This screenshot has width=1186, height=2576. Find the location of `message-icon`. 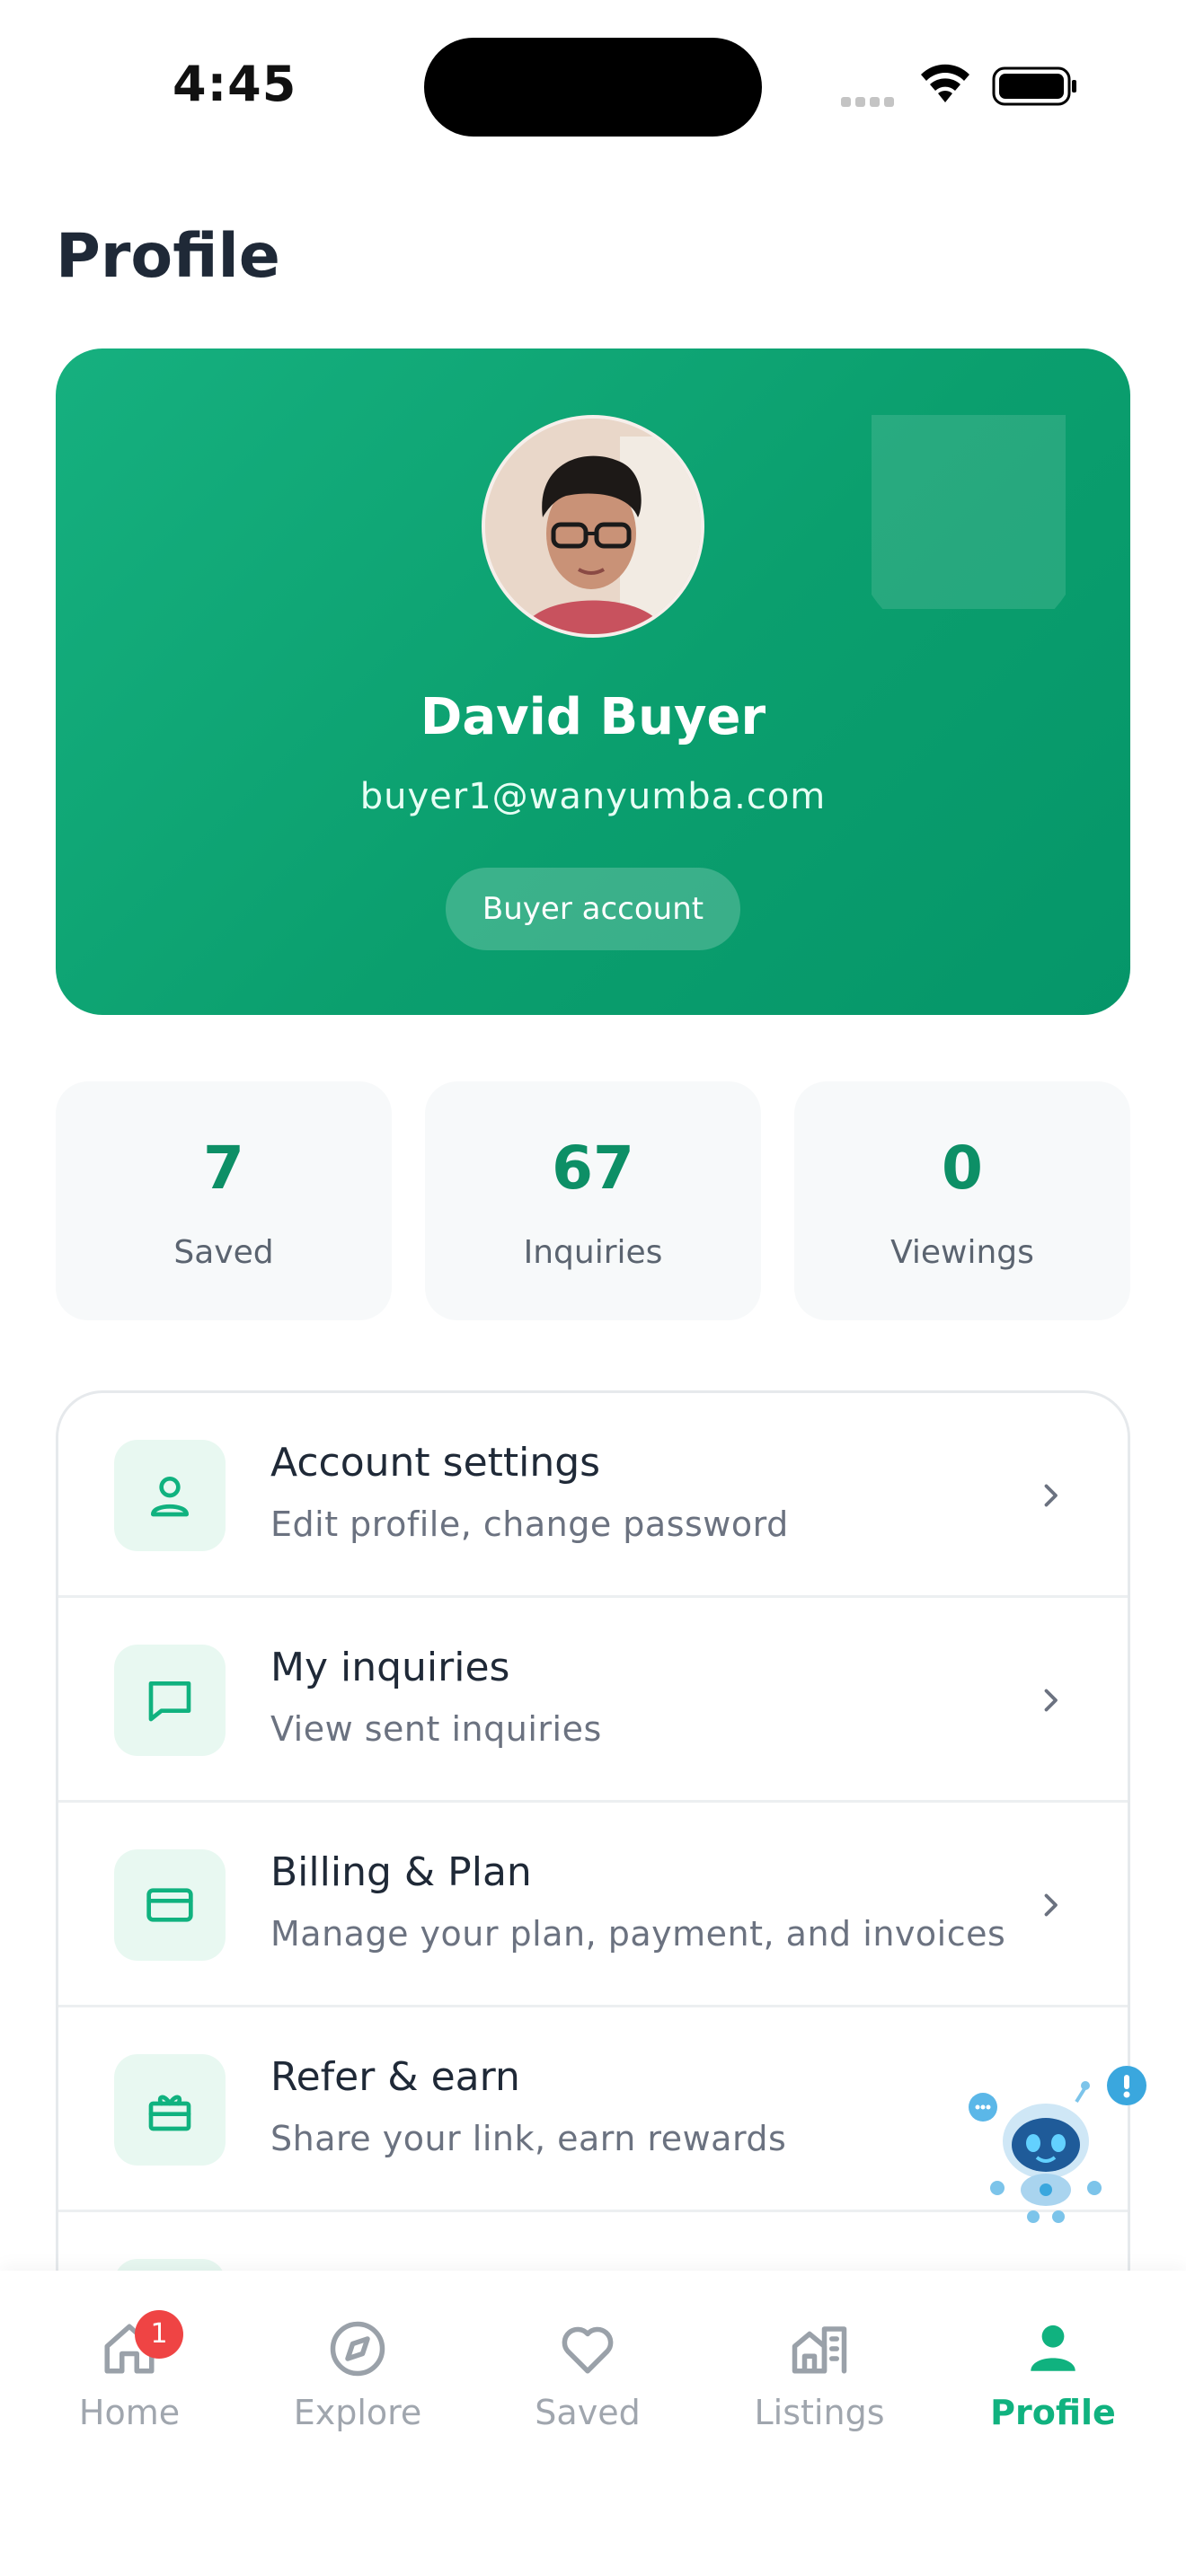

message-icon is located at coordinates (170, 1700).